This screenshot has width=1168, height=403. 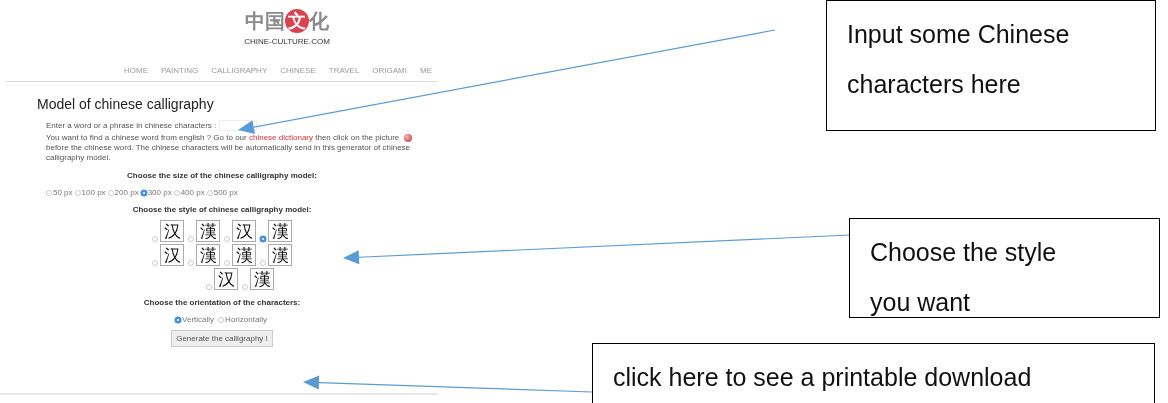 What do you see at coordinates (192, 192) in the screenshot?
I see `radio-label: 400 px` at bounding box center [192, 192].